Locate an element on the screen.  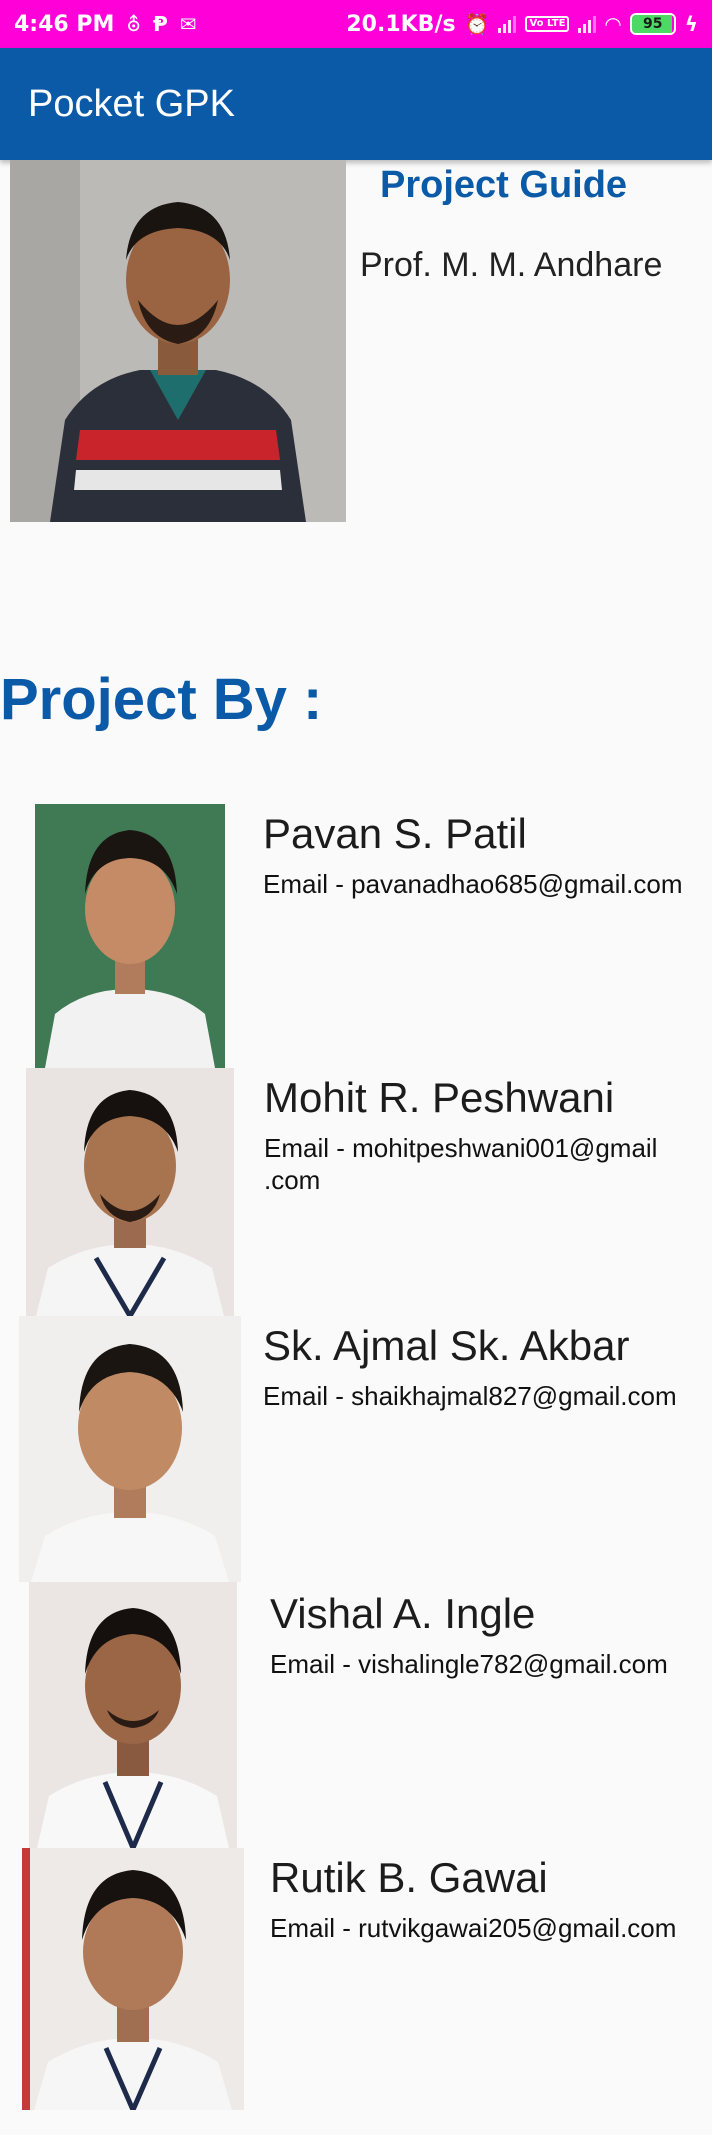
p-app-icon: Ᵽ is located at coordinates (160, 24).